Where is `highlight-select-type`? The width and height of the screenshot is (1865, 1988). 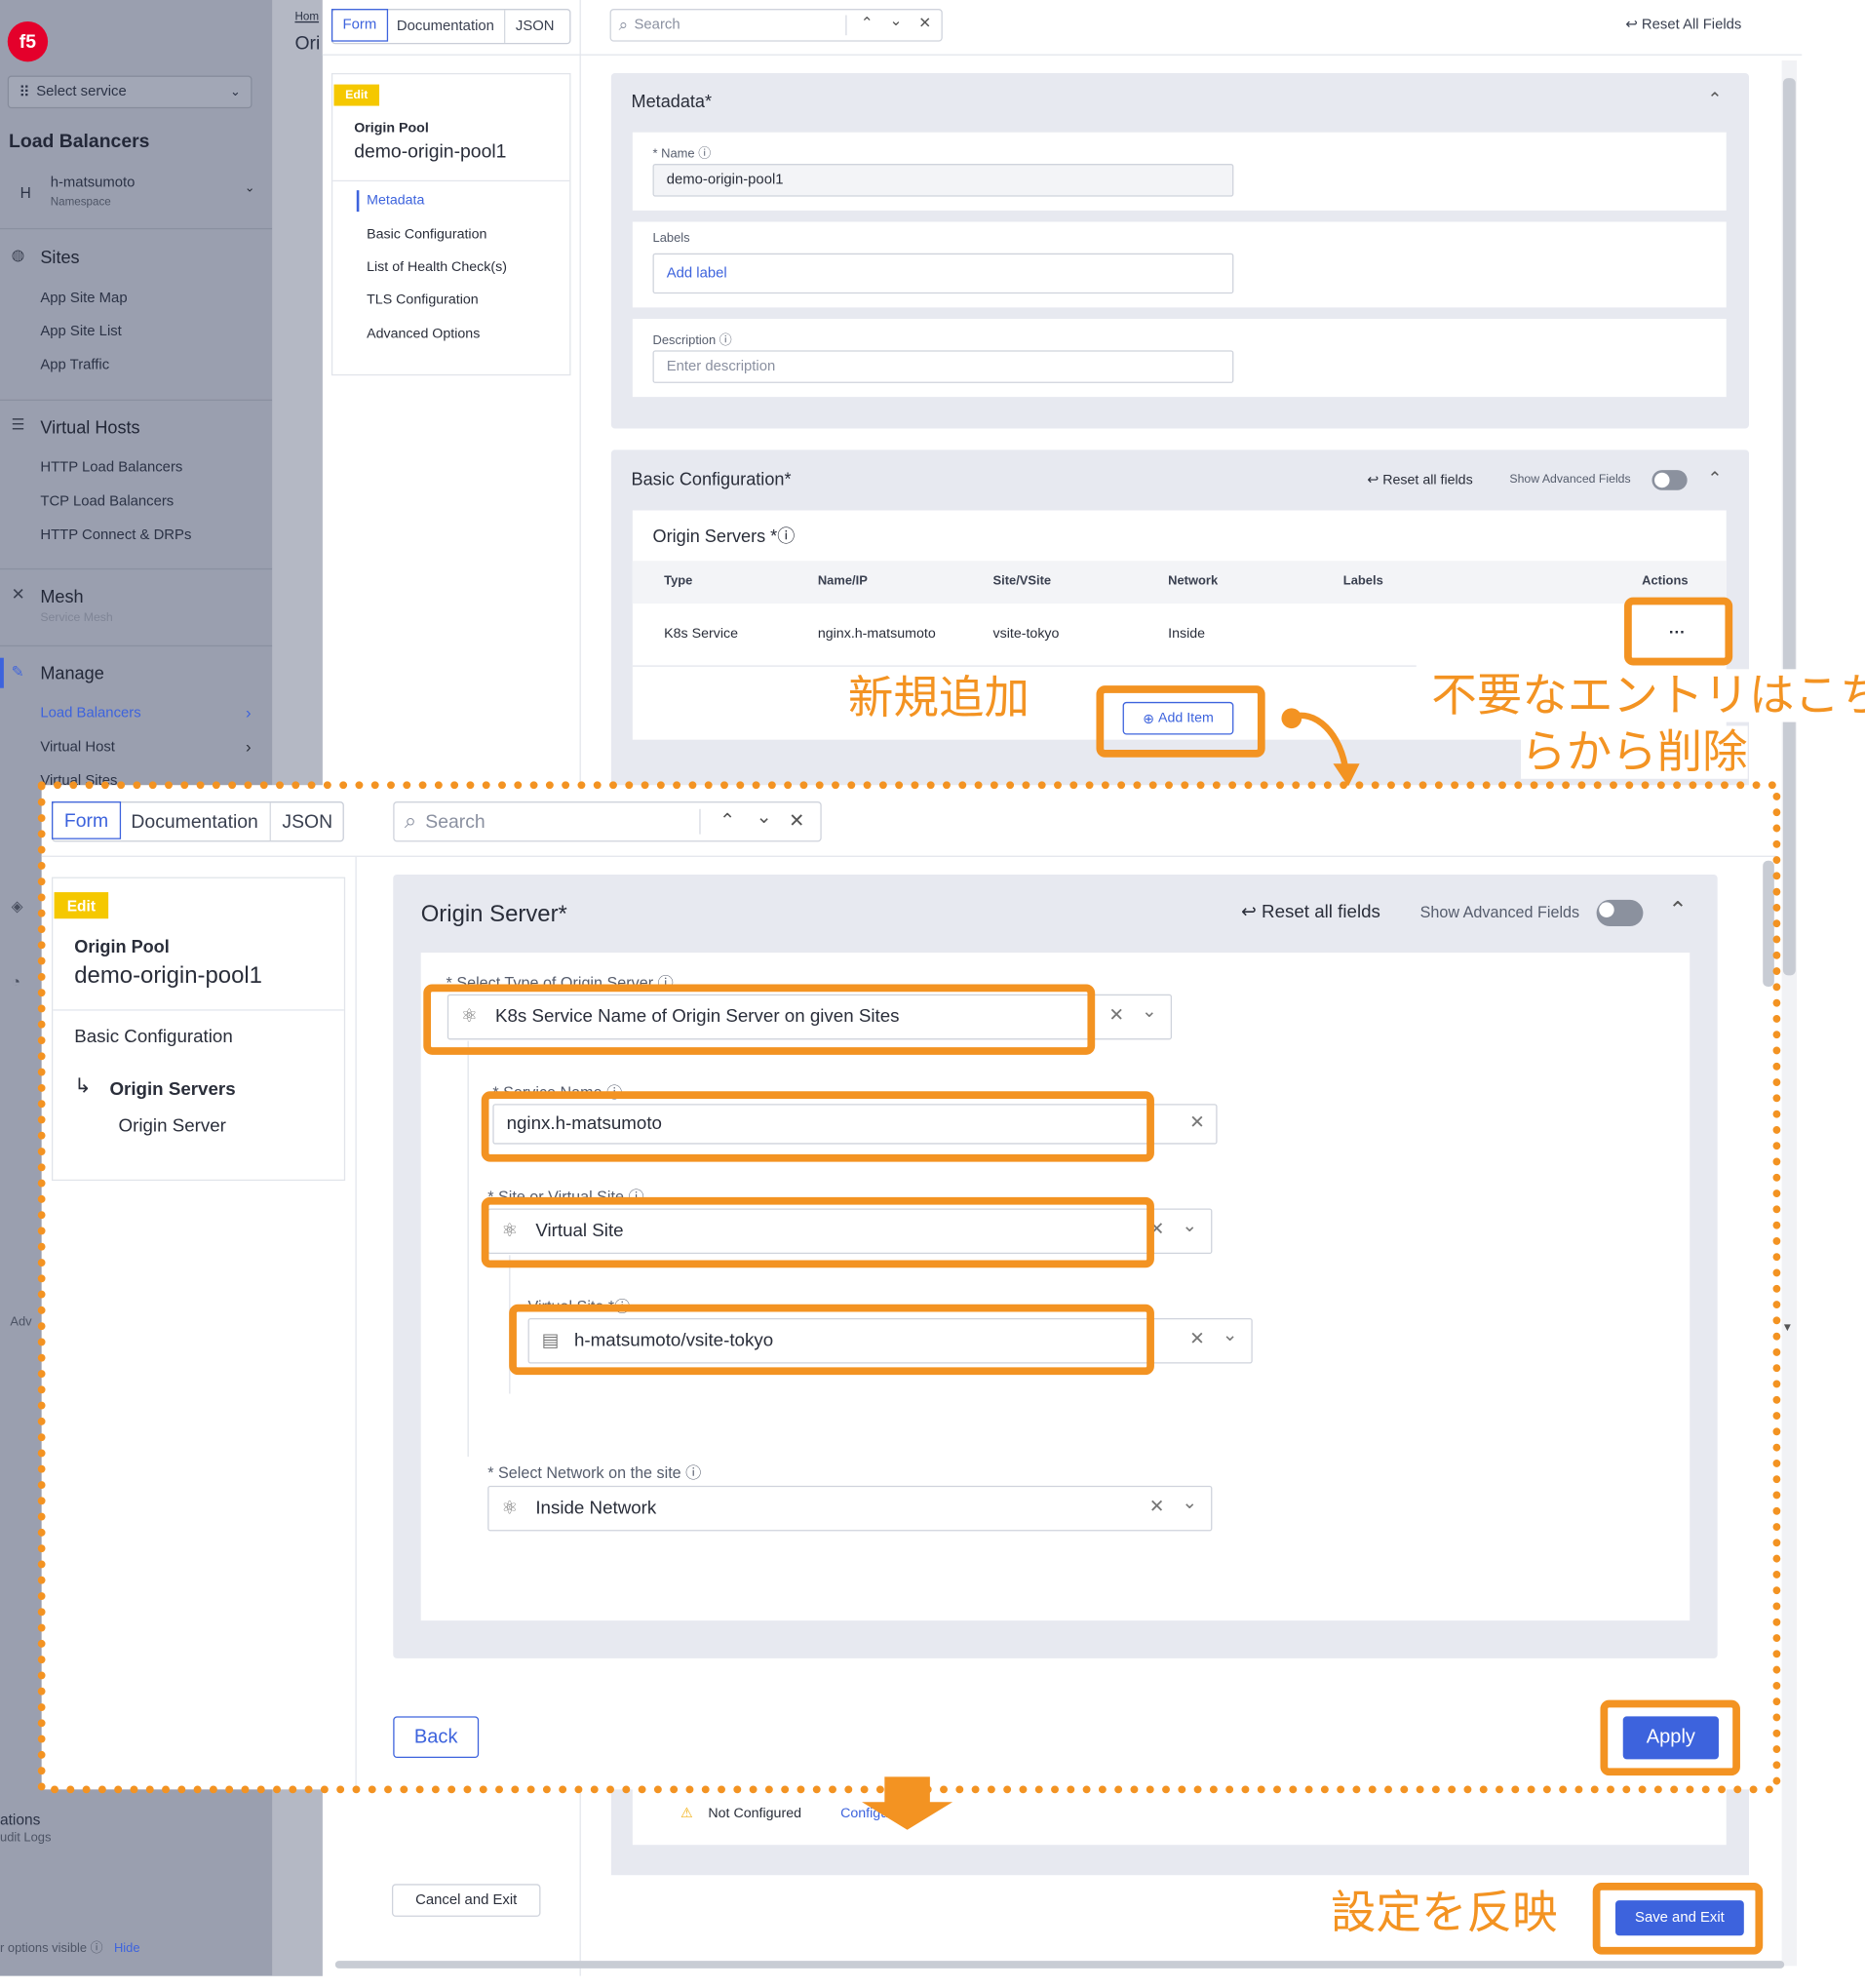
highlight-select-type is located at coordinates (760, 1019).